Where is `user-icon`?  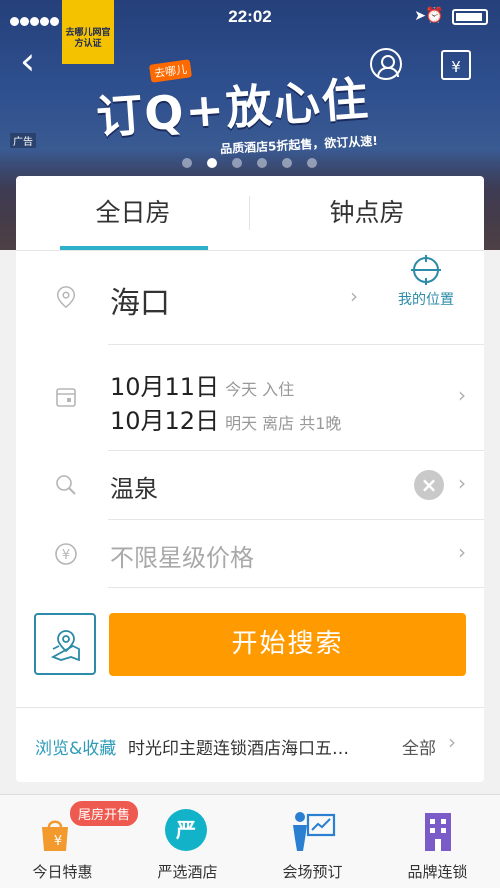 user-icon is located at coordinates (386, 64).